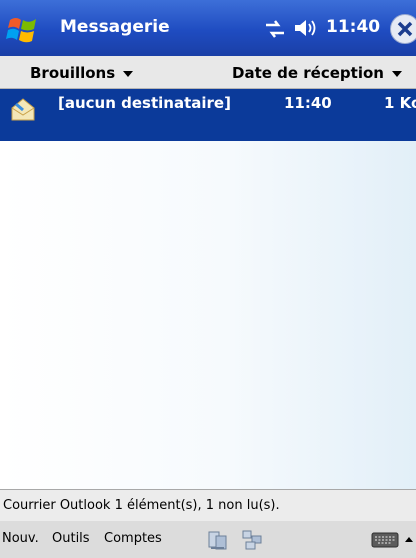 The height and width of the screenshot is (558, 416). Describe the element at coordinates (73, 73) in the screenshot. I see `folder-label: Brouillons` at that location.